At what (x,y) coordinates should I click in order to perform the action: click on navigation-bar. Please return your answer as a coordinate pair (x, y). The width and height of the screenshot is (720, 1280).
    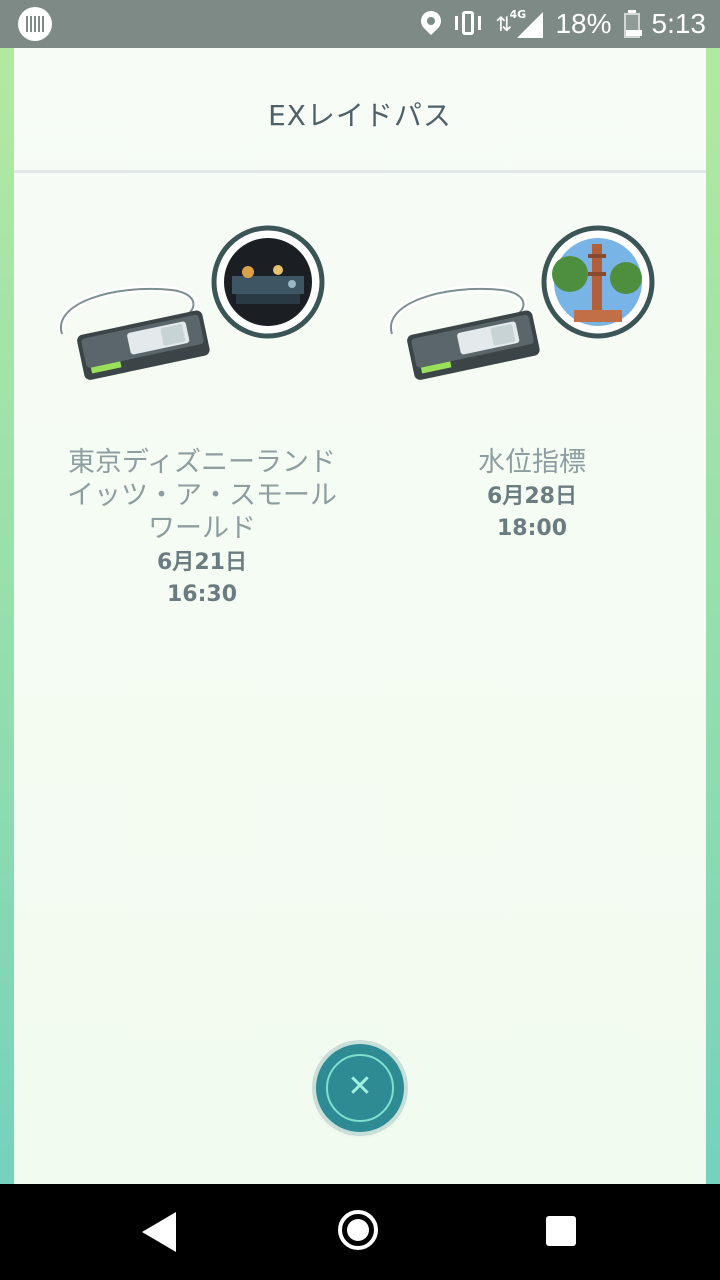
    Looking at the image, I should click on (360, 1232).